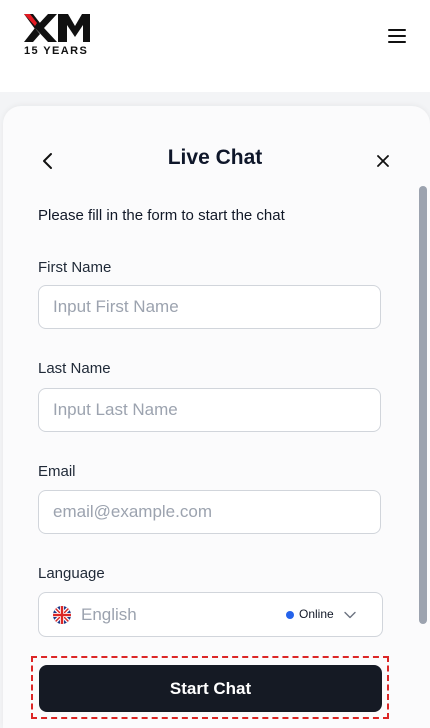  I want to click on hamburger-icon, so click(397, 30).